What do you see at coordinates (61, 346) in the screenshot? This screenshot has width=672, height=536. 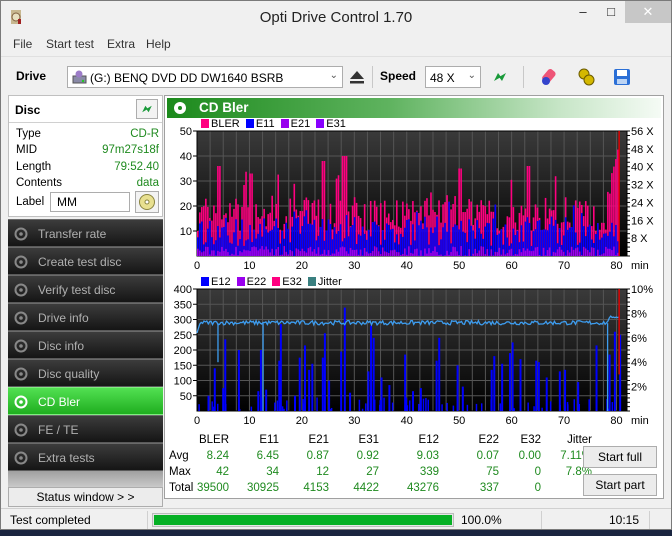 I see `sidebar-item-label: Disc info` at bounding box center [61, 346].